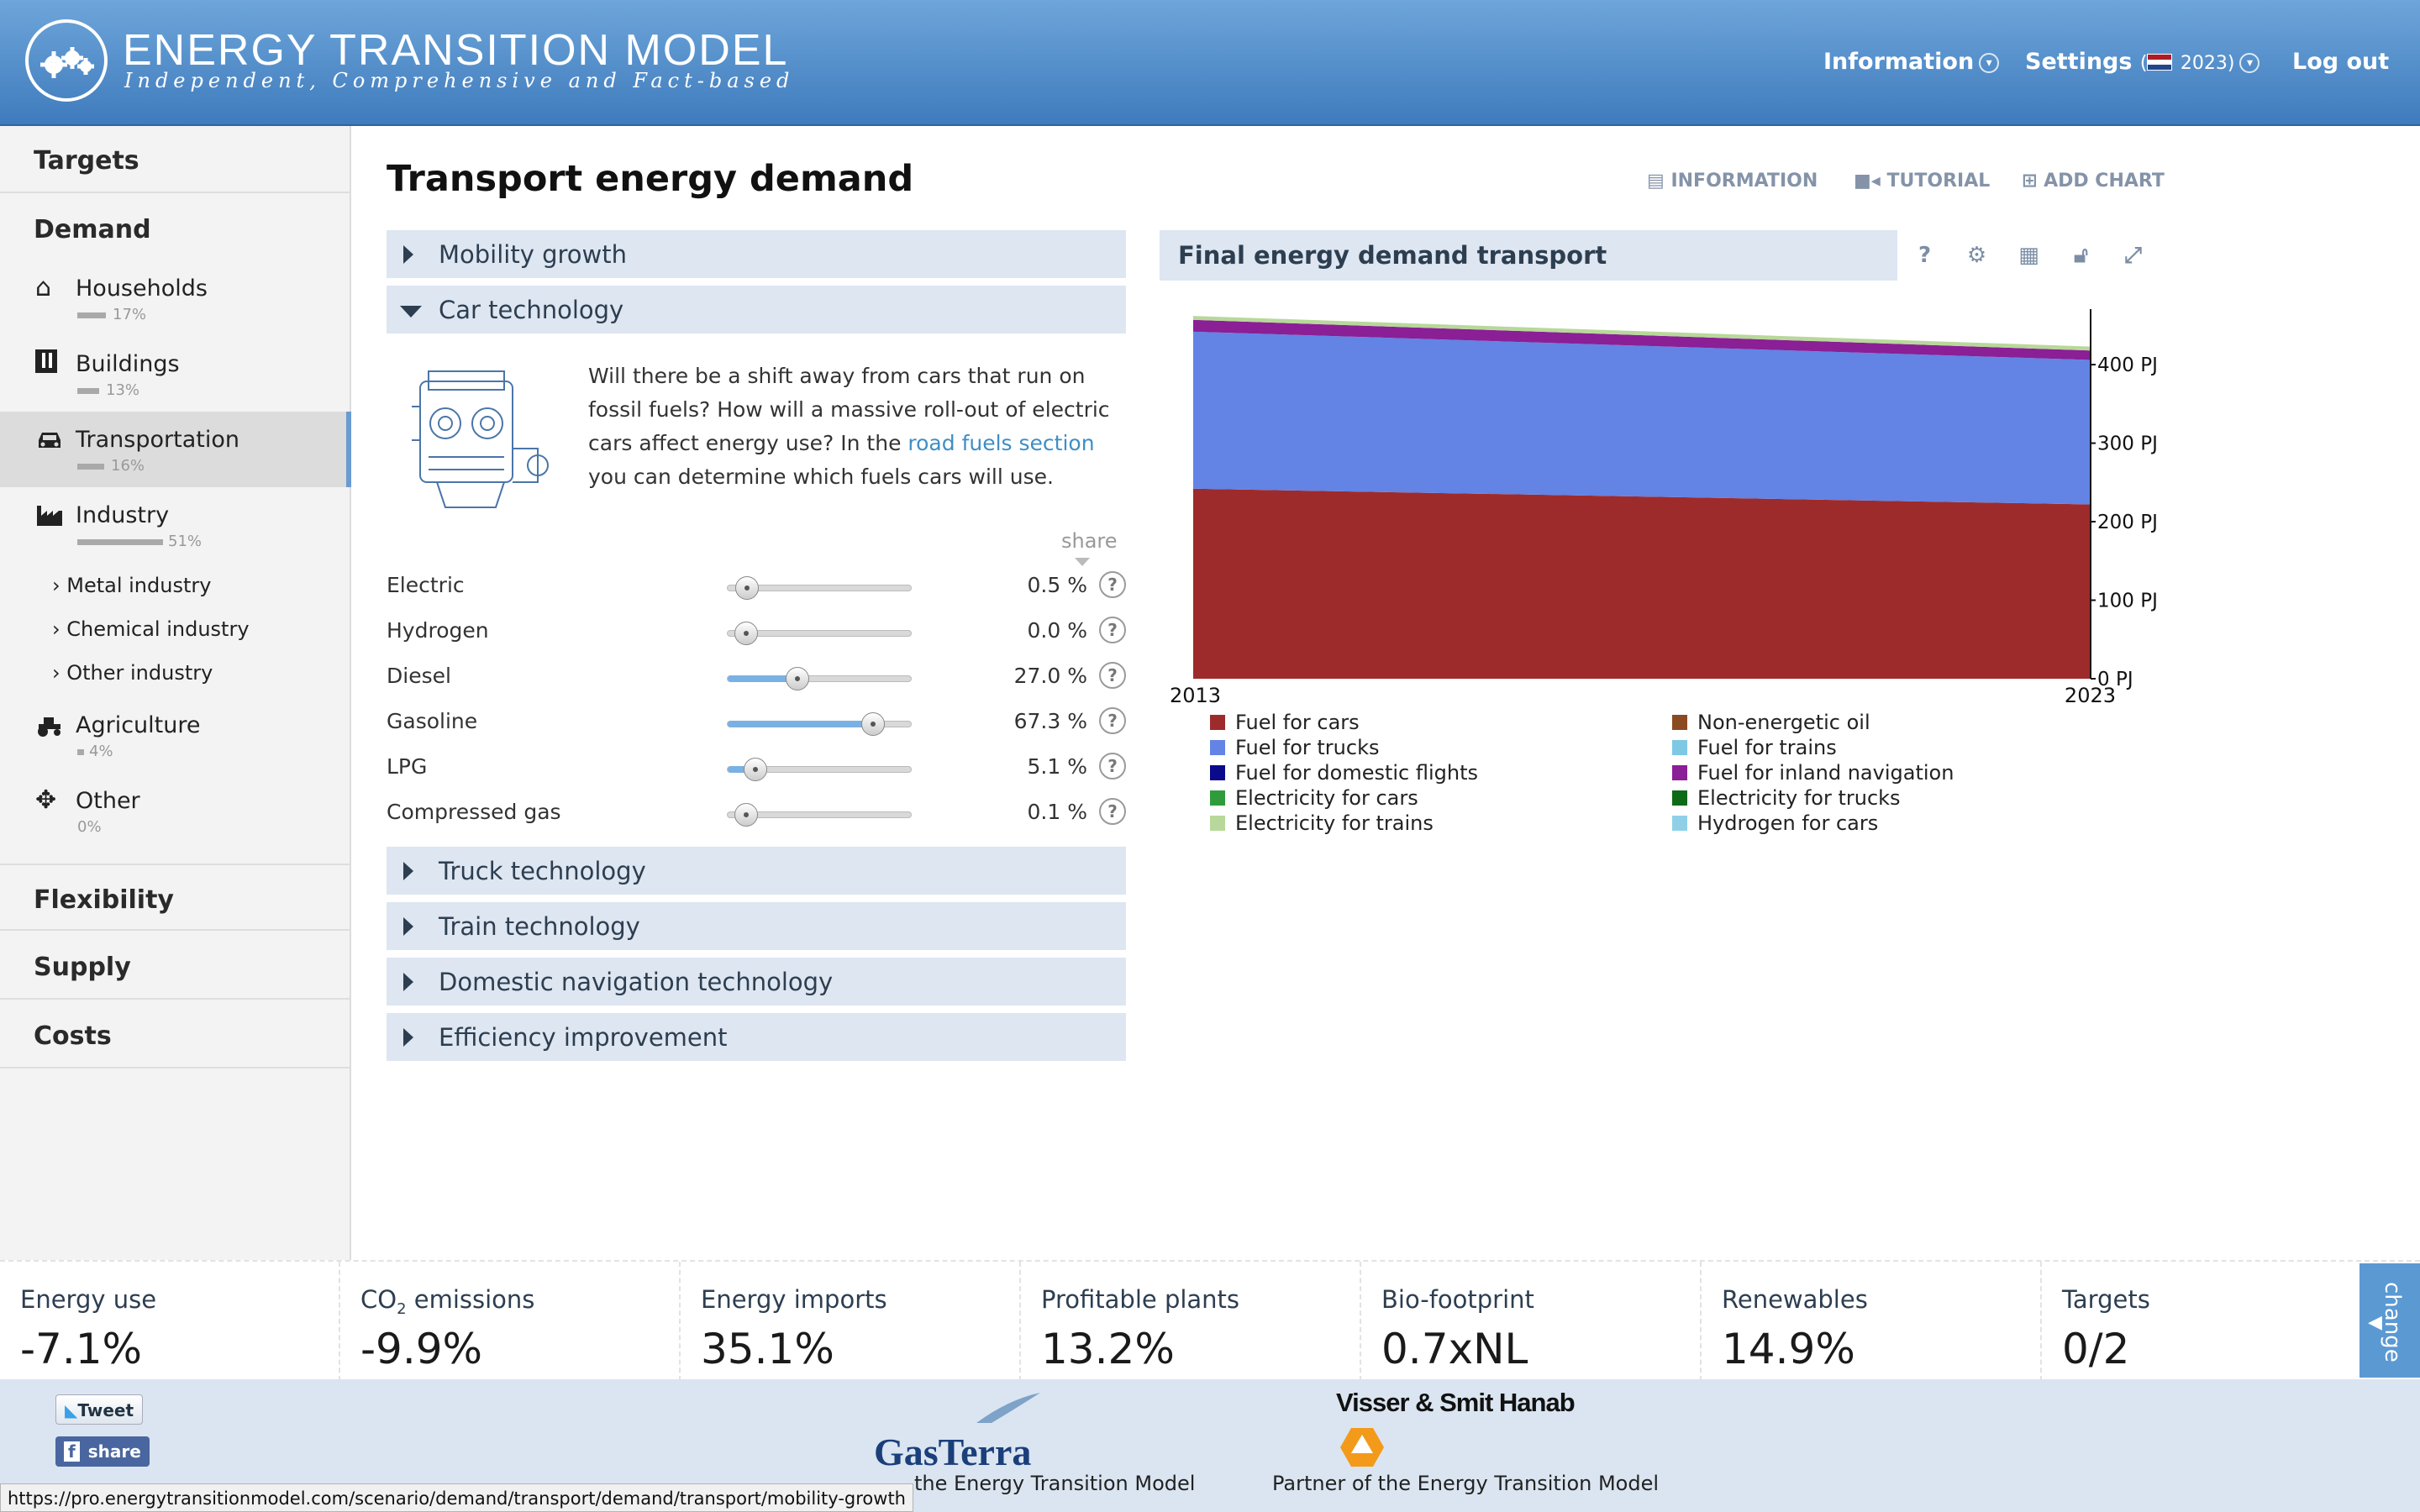 Image resolution: width=2420 pixels, height=1512 pixels. I want to click on app-title: ENERGY TRANSITION MODEL, so click(455, 50).